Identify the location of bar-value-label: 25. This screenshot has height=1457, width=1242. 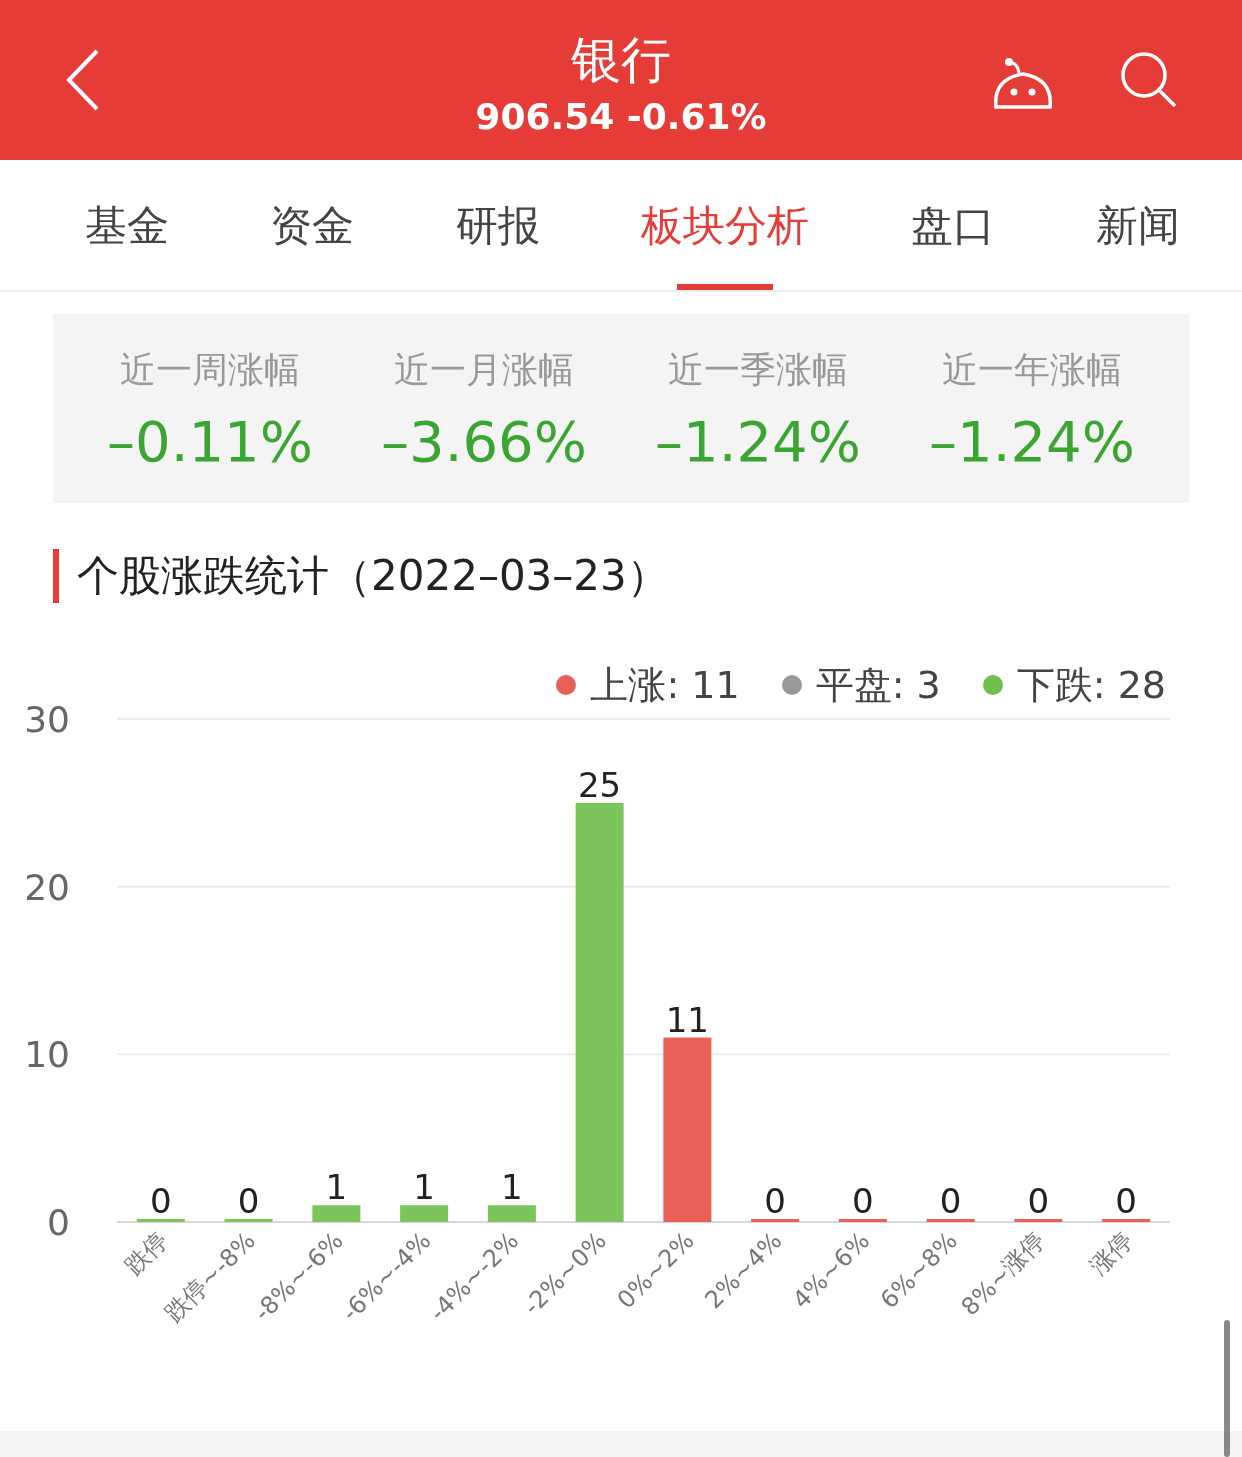
(600, 784).